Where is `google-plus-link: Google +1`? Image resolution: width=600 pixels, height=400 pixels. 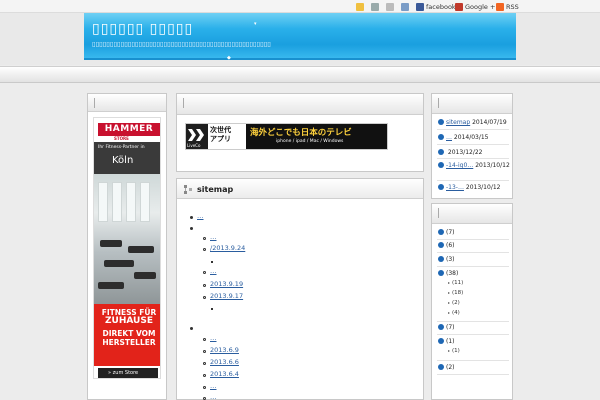
google-plus-link: Google +1 is located at coordinates (477, 6).